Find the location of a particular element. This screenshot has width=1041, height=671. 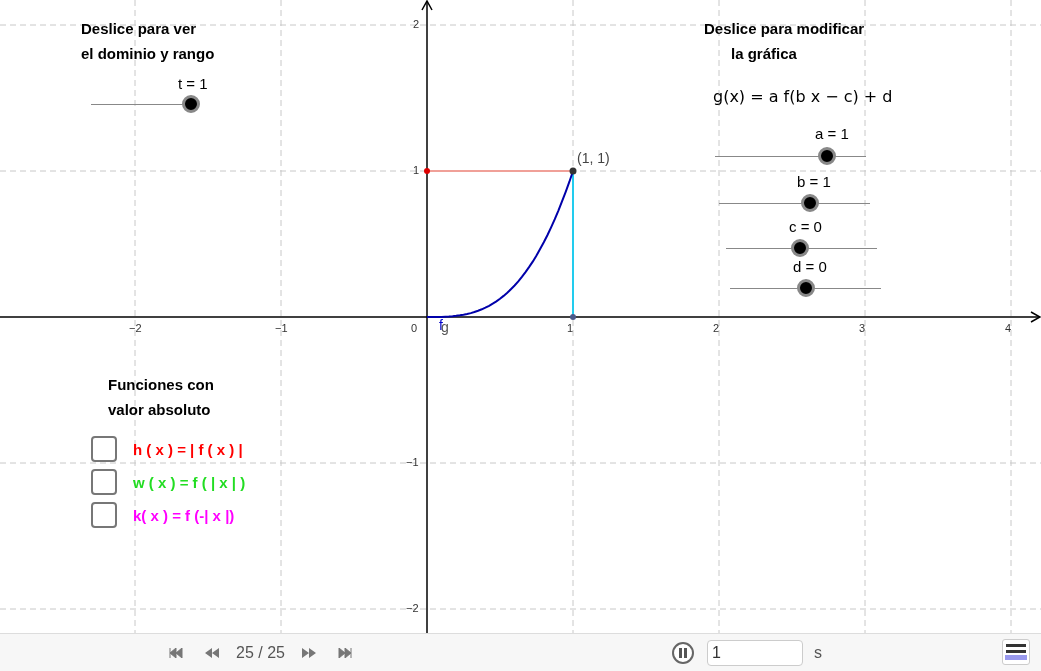

y-tick-label: −2 is located at coordinates (412, 608).